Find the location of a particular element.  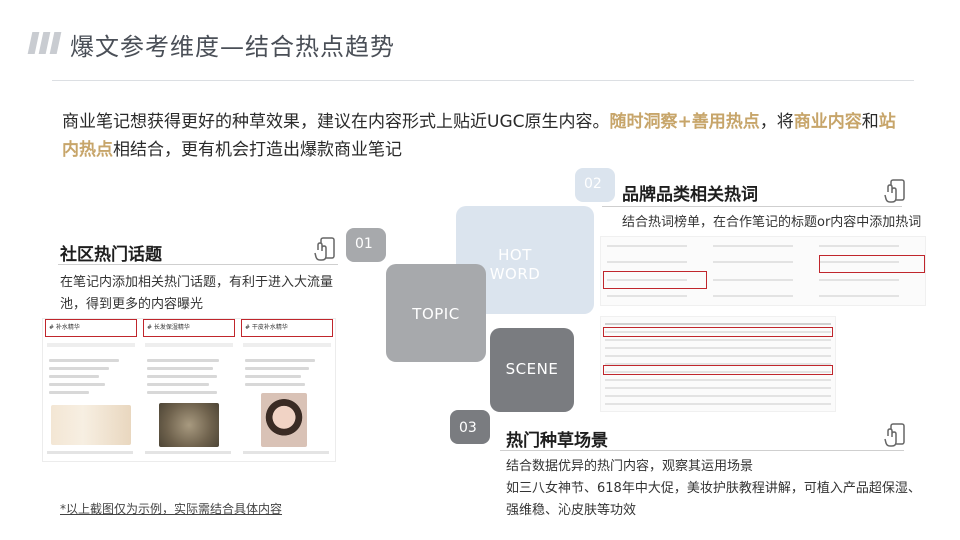

intro-highlight-1: 随时洞察+善用热点 is located at coordinates (684, 122).